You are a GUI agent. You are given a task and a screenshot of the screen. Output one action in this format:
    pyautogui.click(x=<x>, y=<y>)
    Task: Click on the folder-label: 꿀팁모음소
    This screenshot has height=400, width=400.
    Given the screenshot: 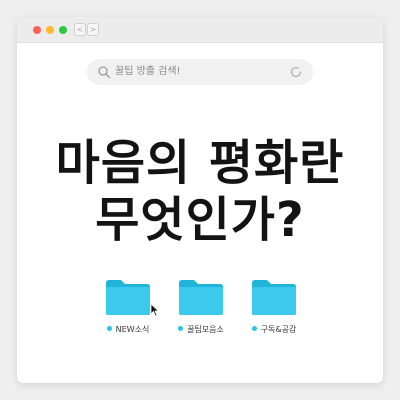 What is the action you would take?
    pyautogui.click(x=201, y=330)
    